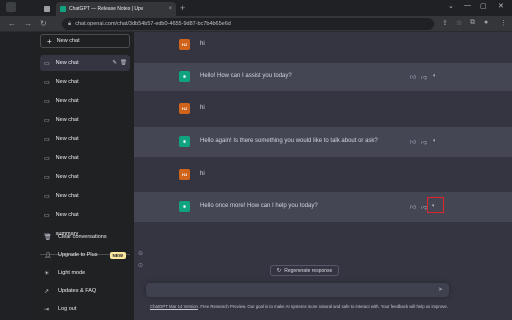 The image size is (512, 320). I want to click on new-tab-button: +, so click(182, 8).